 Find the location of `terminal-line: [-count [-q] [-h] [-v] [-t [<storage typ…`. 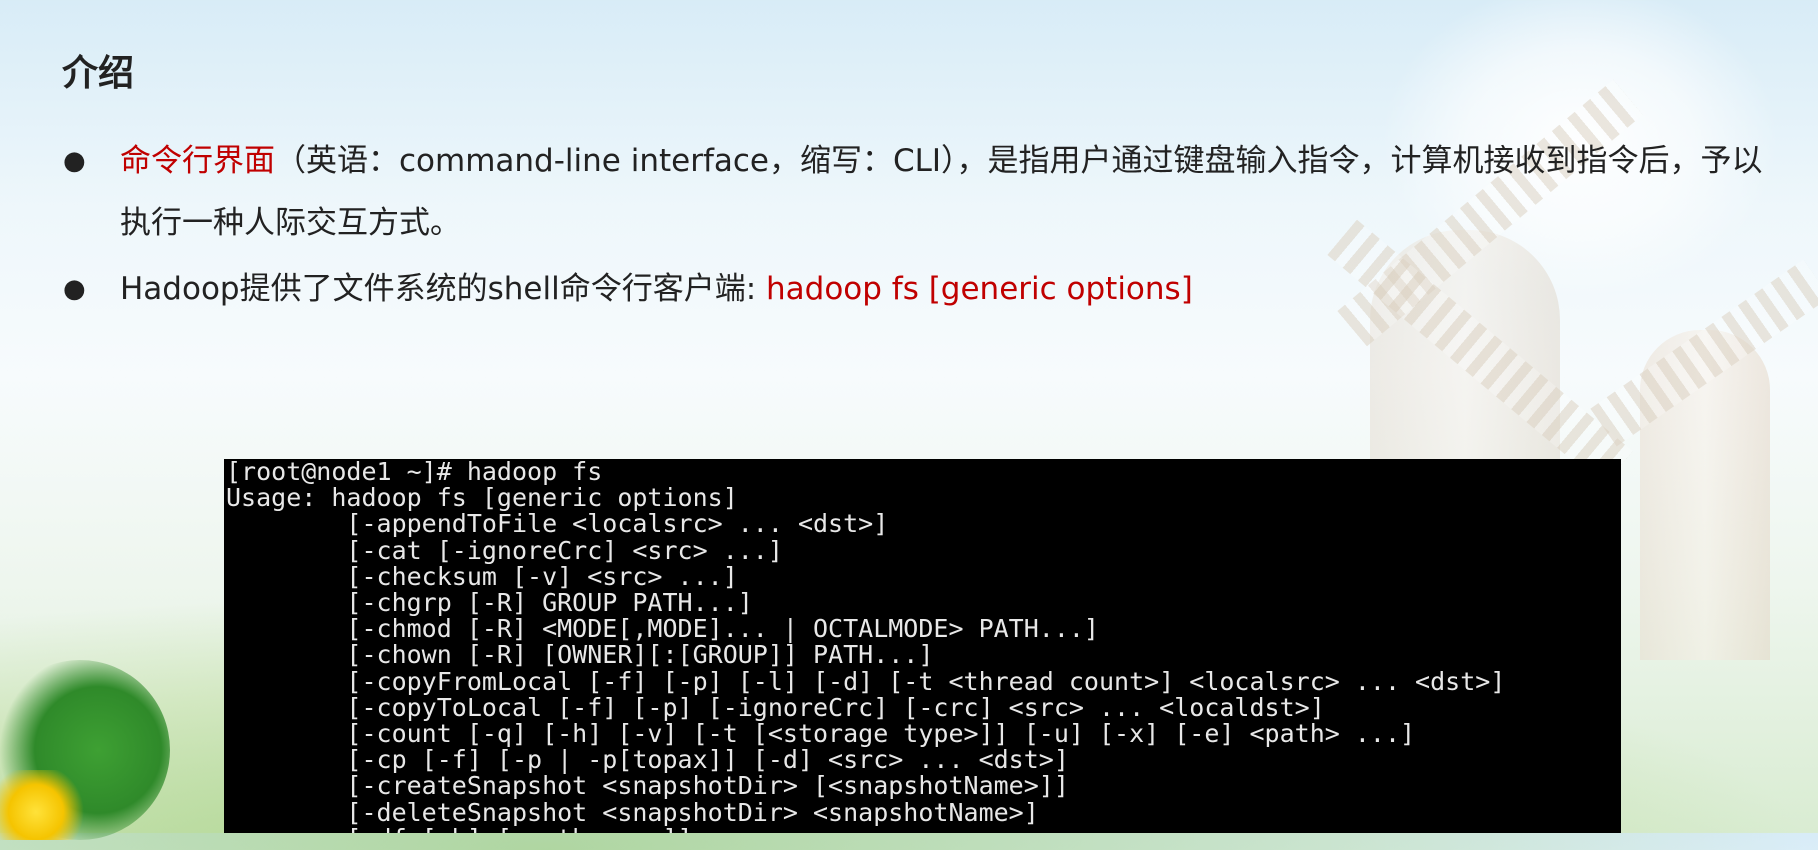

terminal-line: [-count [-q] [-h] [-v] [-t [<storage typ… is located at coordinates (821, 734).